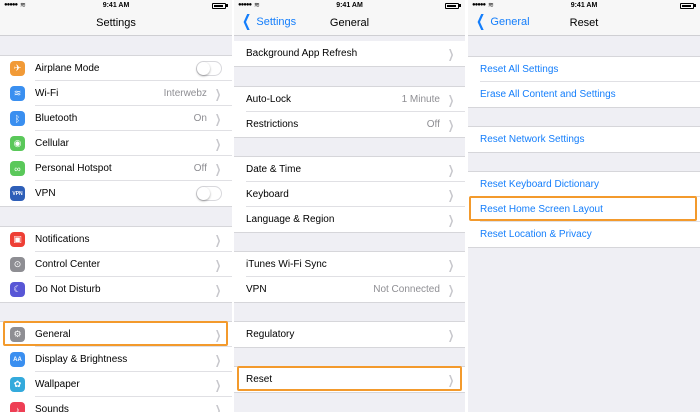 This screenshot has width=700, height=412. I want to click on nav-bar: ❮ Settings General, so click(349, 24).